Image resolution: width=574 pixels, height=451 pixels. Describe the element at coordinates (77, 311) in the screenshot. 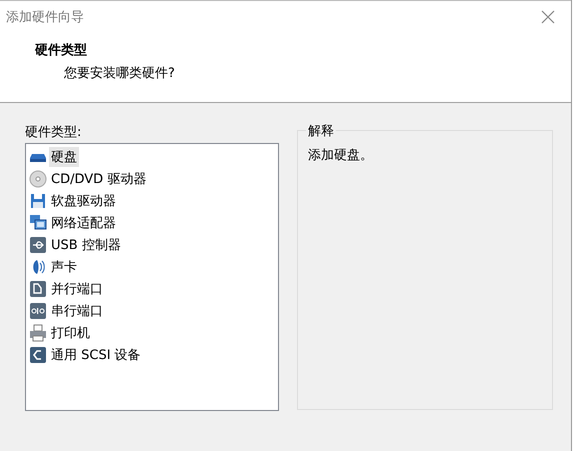

I see `hardware-list-item: 串行端口` at that location.